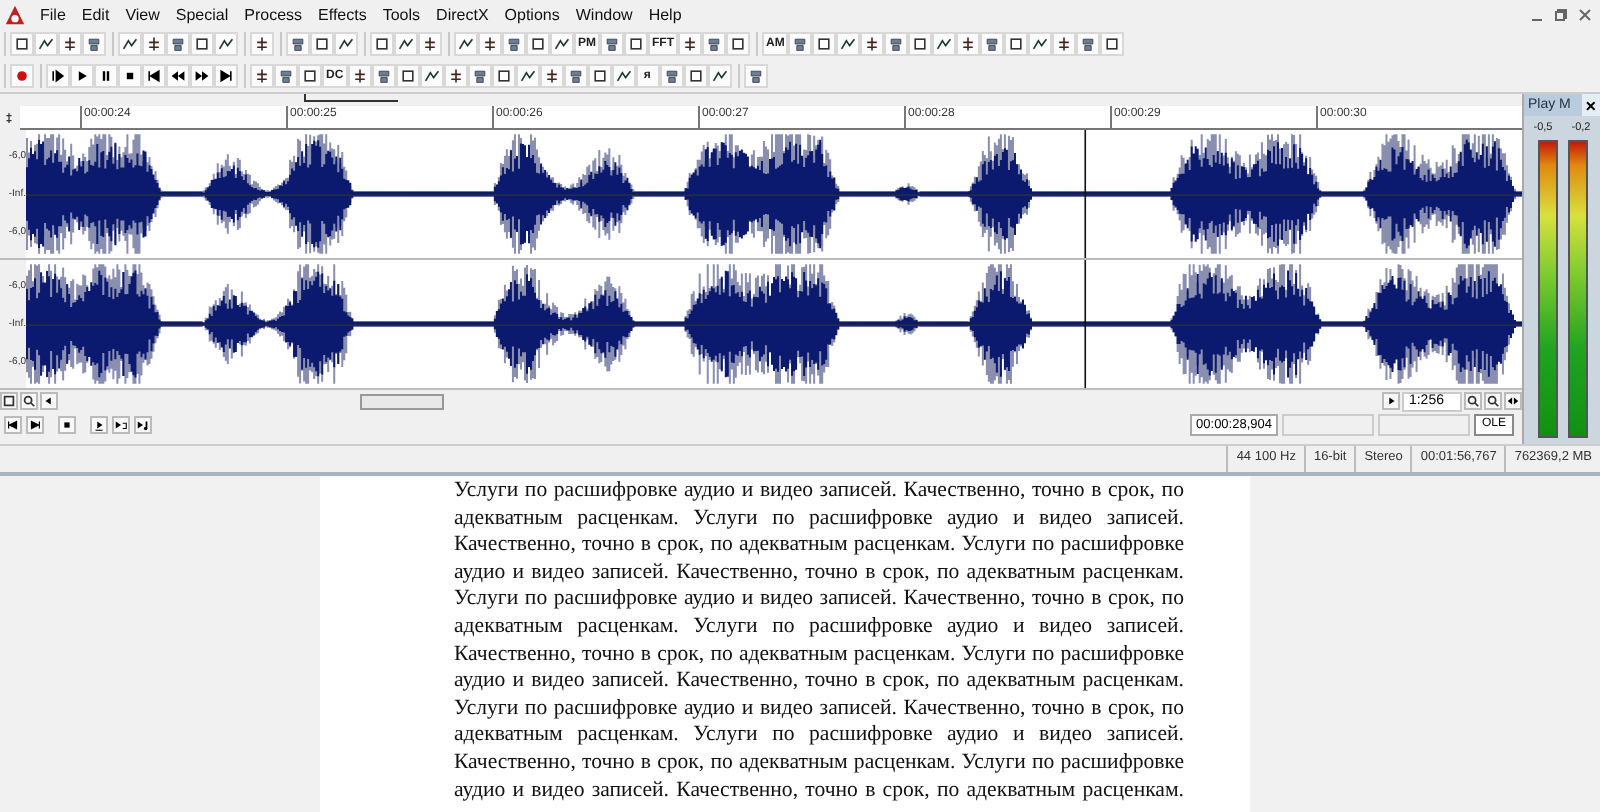  Describe the element at coordinates (604, 14) in the screenshot. I see `menu-item: Window` at that location.